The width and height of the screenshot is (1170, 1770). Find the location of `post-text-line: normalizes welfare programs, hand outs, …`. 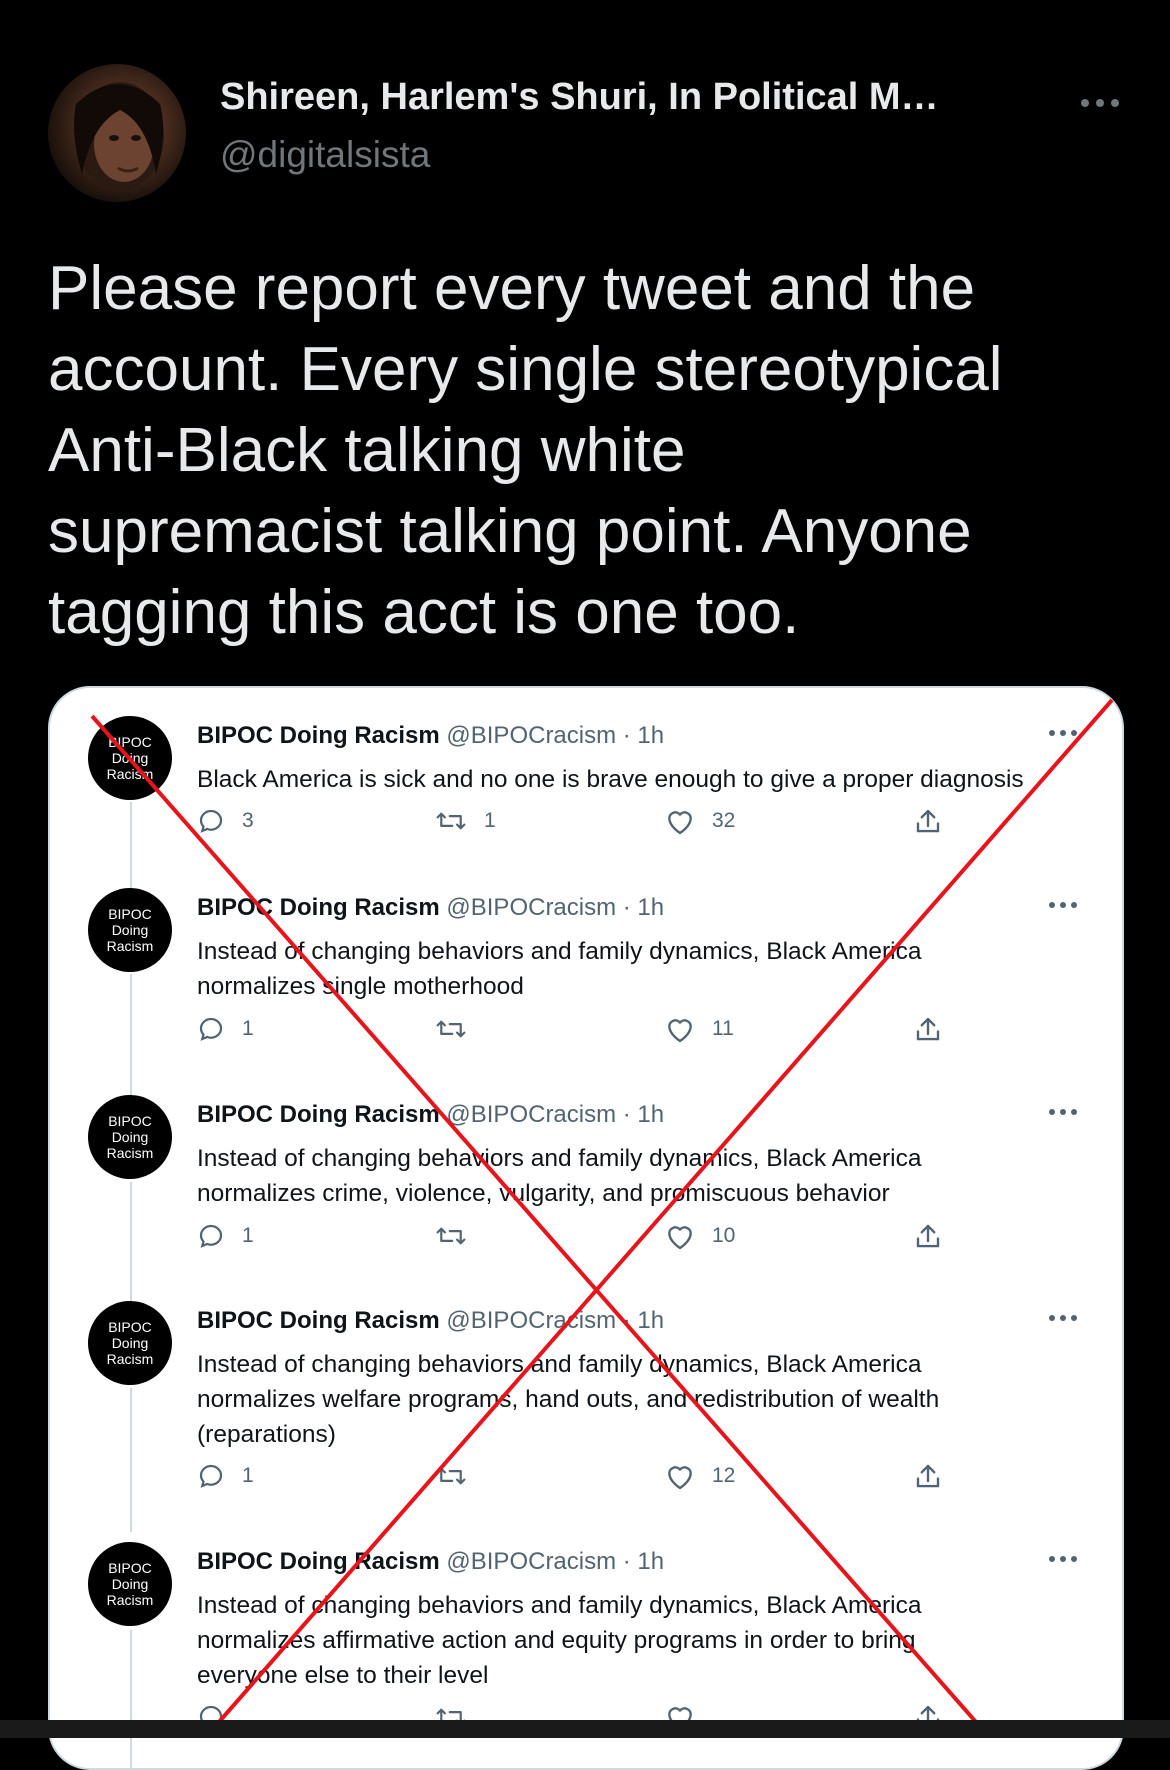

post-text-line: normalizes welfare programs, hand outs, … is located at coordinates (568, 1399).